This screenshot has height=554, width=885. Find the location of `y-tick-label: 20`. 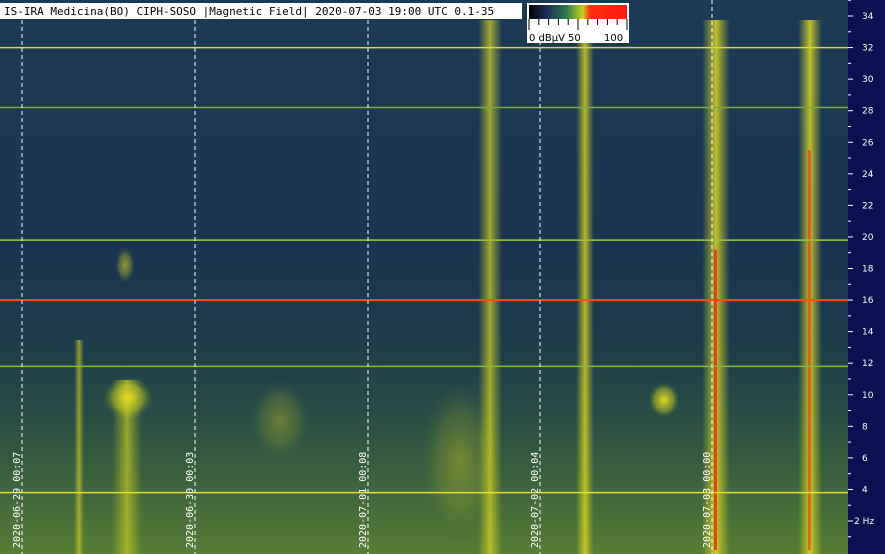

y-tick-label: 20 is located at coordinates (868, 238).